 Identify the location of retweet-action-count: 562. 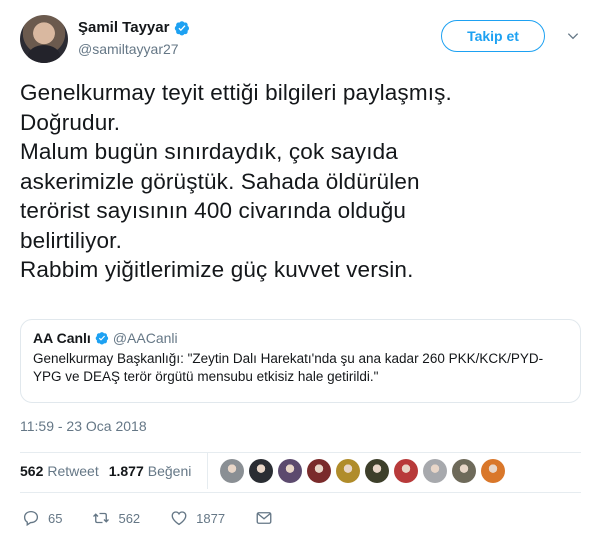
(129, 518).